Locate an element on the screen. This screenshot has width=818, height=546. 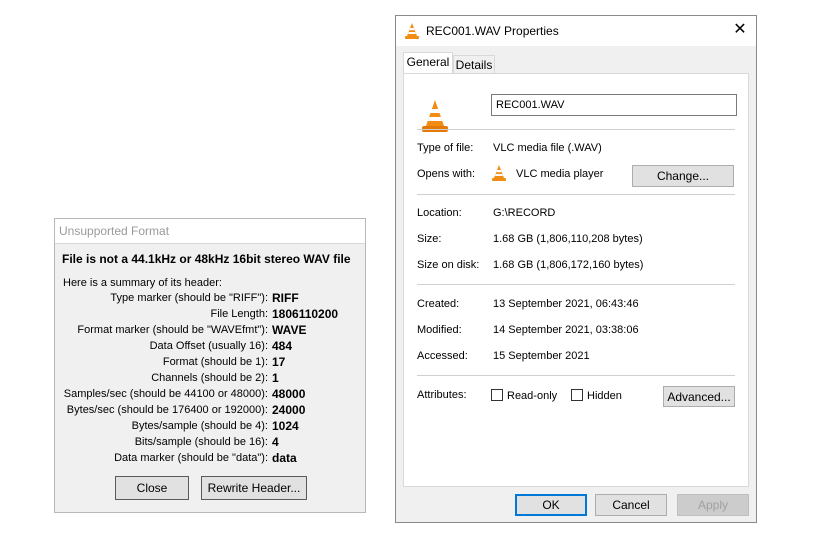
header-row-label: Bytes/sample (should be 4): is located at coordinates (199, 426).